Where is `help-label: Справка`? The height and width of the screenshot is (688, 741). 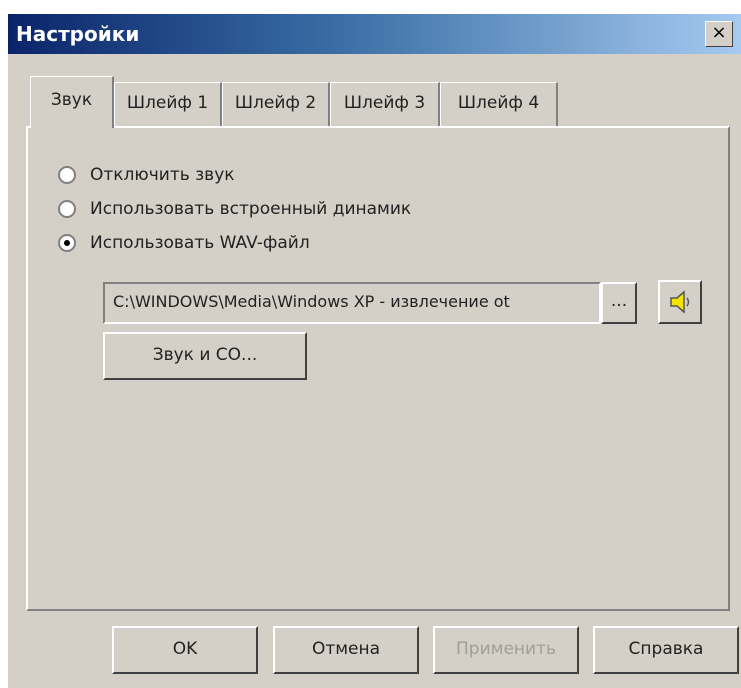
help-label: Справка is located at coordinates (666, 649).